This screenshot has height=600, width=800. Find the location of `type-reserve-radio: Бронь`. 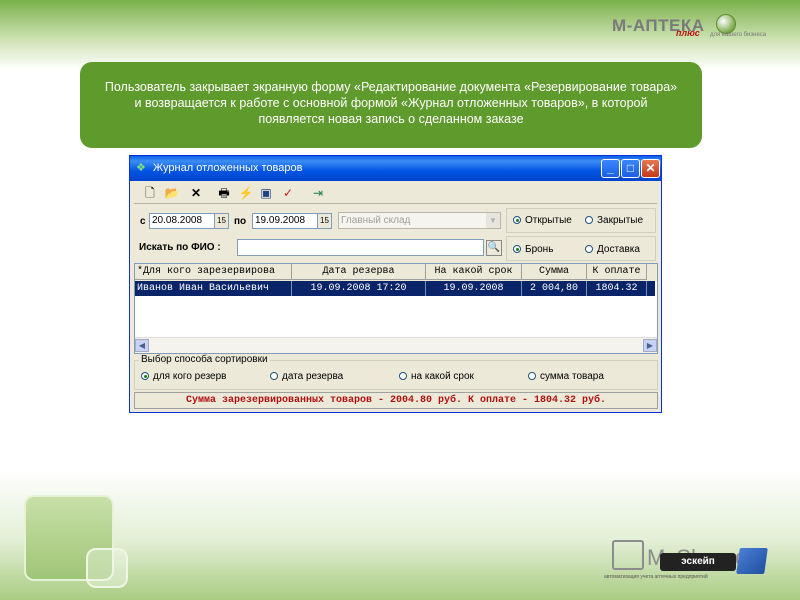

type-reserve-radio: Бронь is located at coordinates (533, 249).